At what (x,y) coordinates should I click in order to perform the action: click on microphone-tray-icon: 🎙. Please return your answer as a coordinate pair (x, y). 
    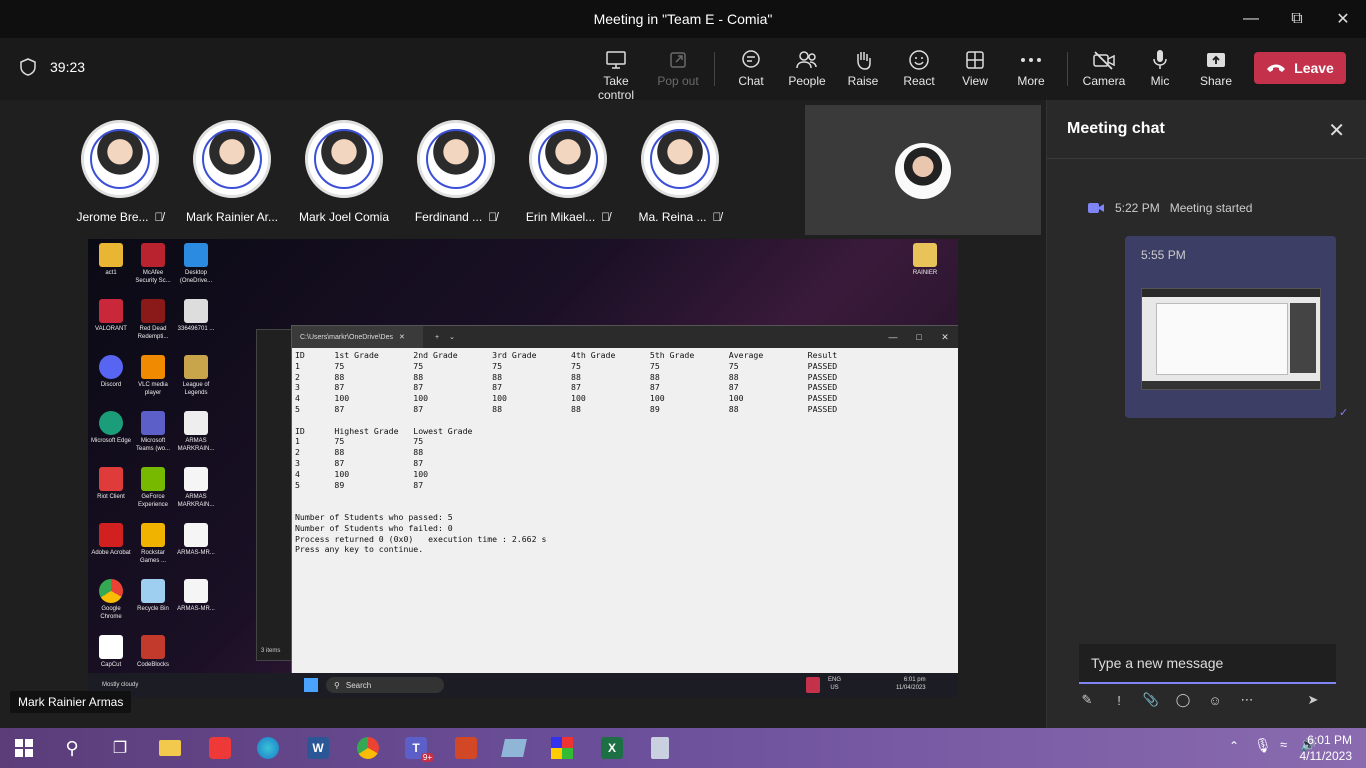
    Looking at the image, I should click on (1263, 745).